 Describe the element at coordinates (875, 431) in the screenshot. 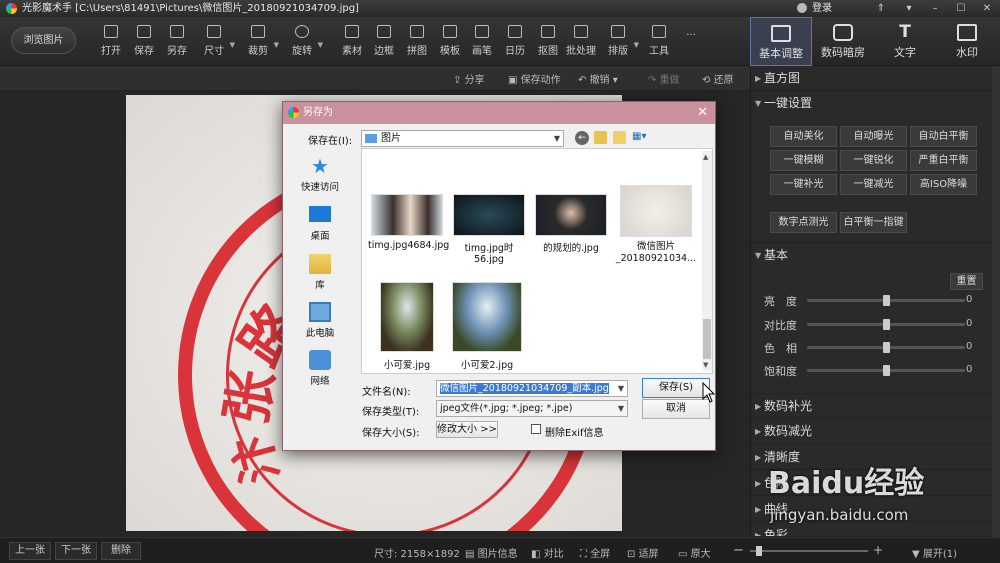

I see `section-reduce-light: ▶ 数码减光` at that location.